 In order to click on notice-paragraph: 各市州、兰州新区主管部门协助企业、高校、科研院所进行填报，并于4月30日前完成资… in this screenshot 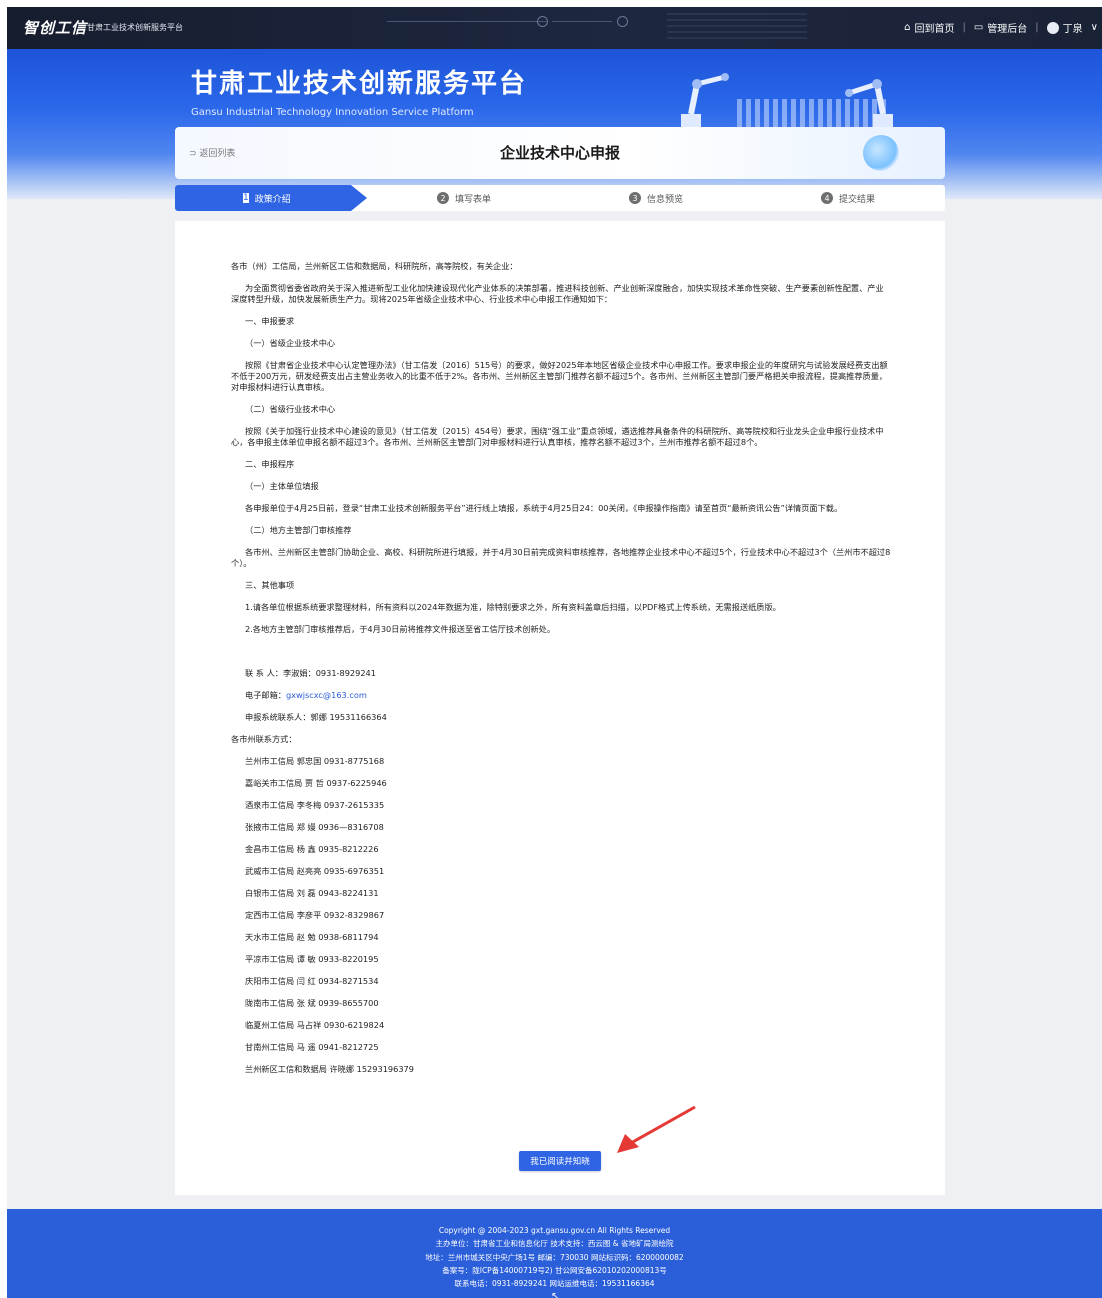, I will do `click(561, 557)`.